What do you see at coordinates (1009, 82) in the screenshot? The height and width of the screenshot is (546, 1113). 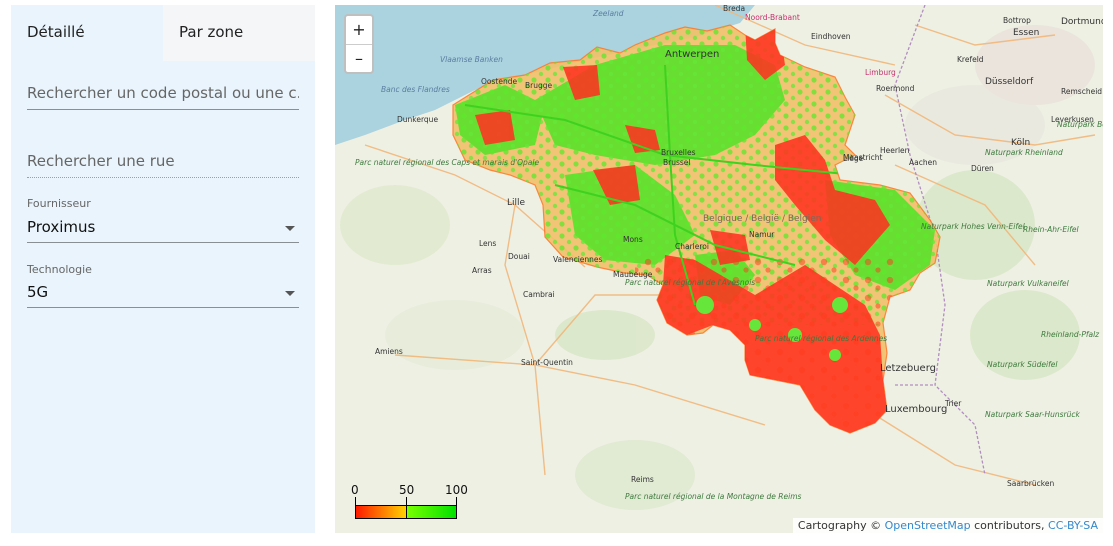 I see `place-label: Düsseldorf` at bounding box center [1009, 82].